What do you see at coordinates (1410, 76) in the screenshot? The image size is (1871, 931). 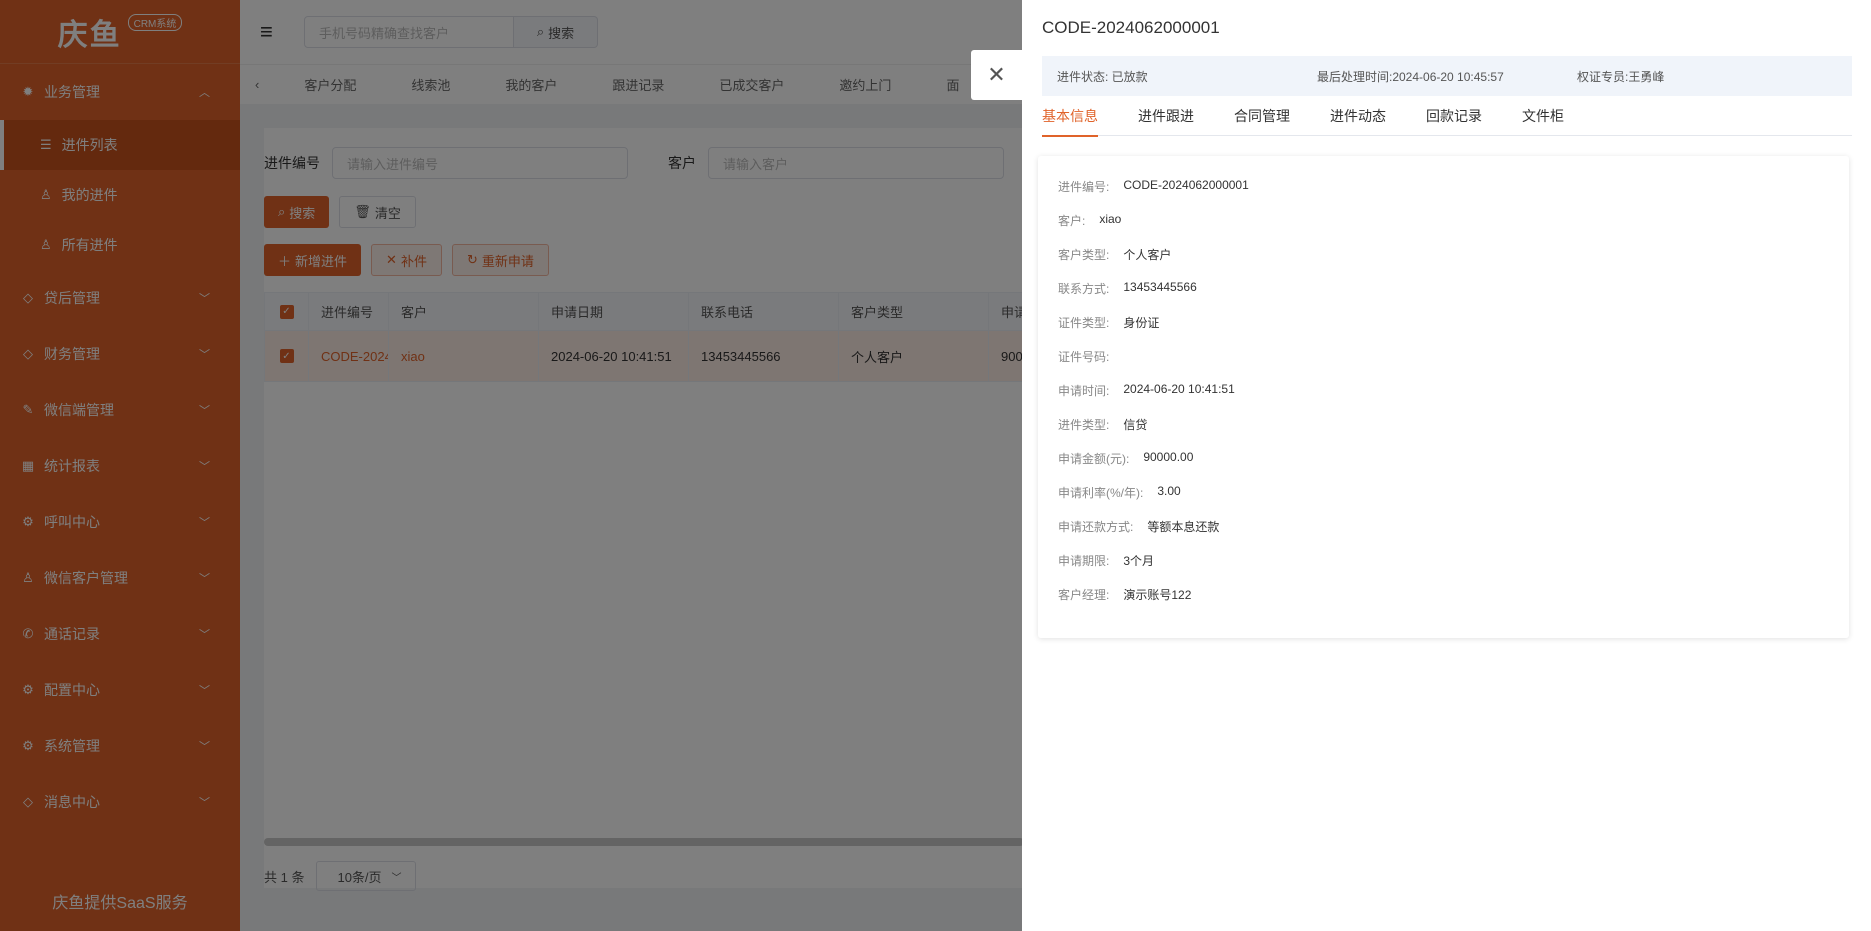 I see `last-processed-time: 最后处理时间:2024-06-20 10:45:57` at bounding box center [1410, 76].